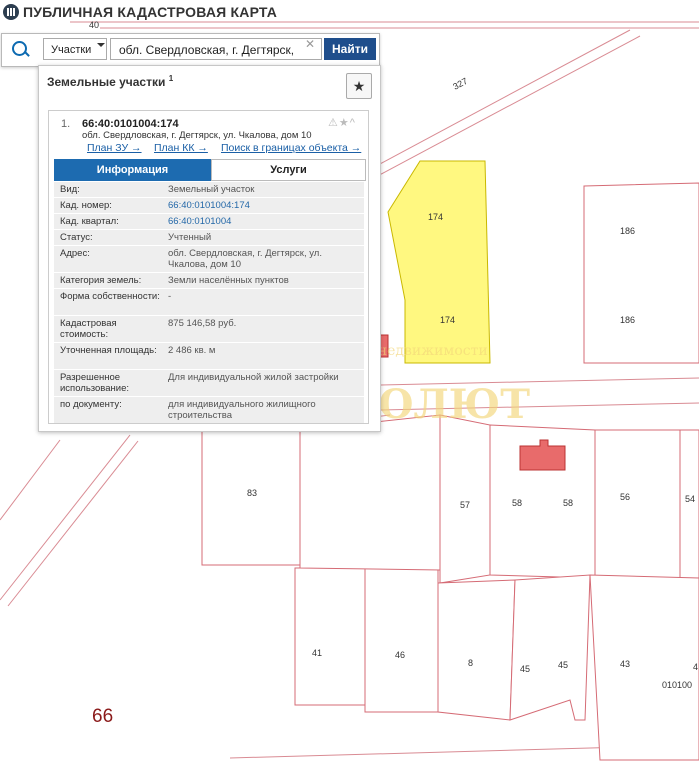 Image resolution: width=699 pixels, height=768 pixels. What do you see at coordinates (88, 329) in the screenshot?
I see `attr-key: Кадастровая стоимость:` at bounding box center [88, 329].